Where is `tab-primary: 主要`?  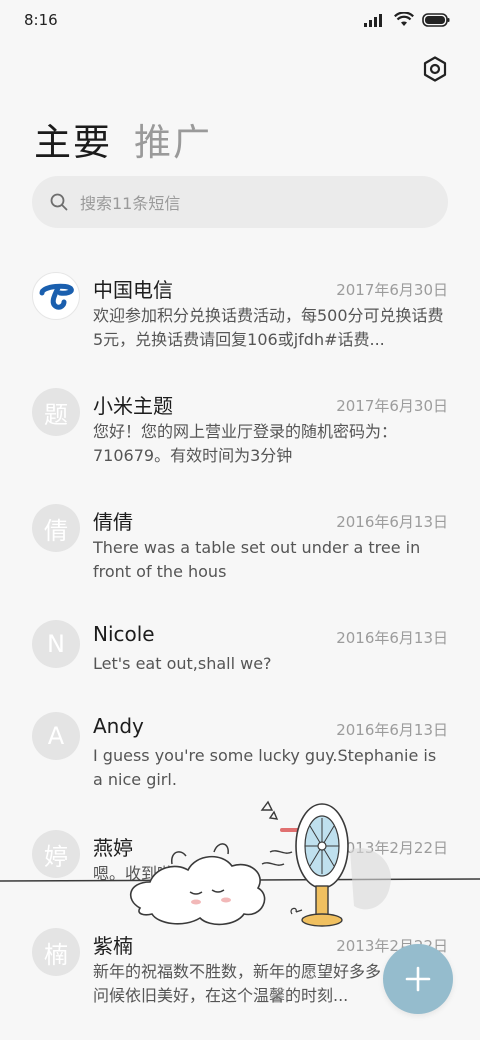
tab-primary: 主要 is located at coordinates (73, 139).